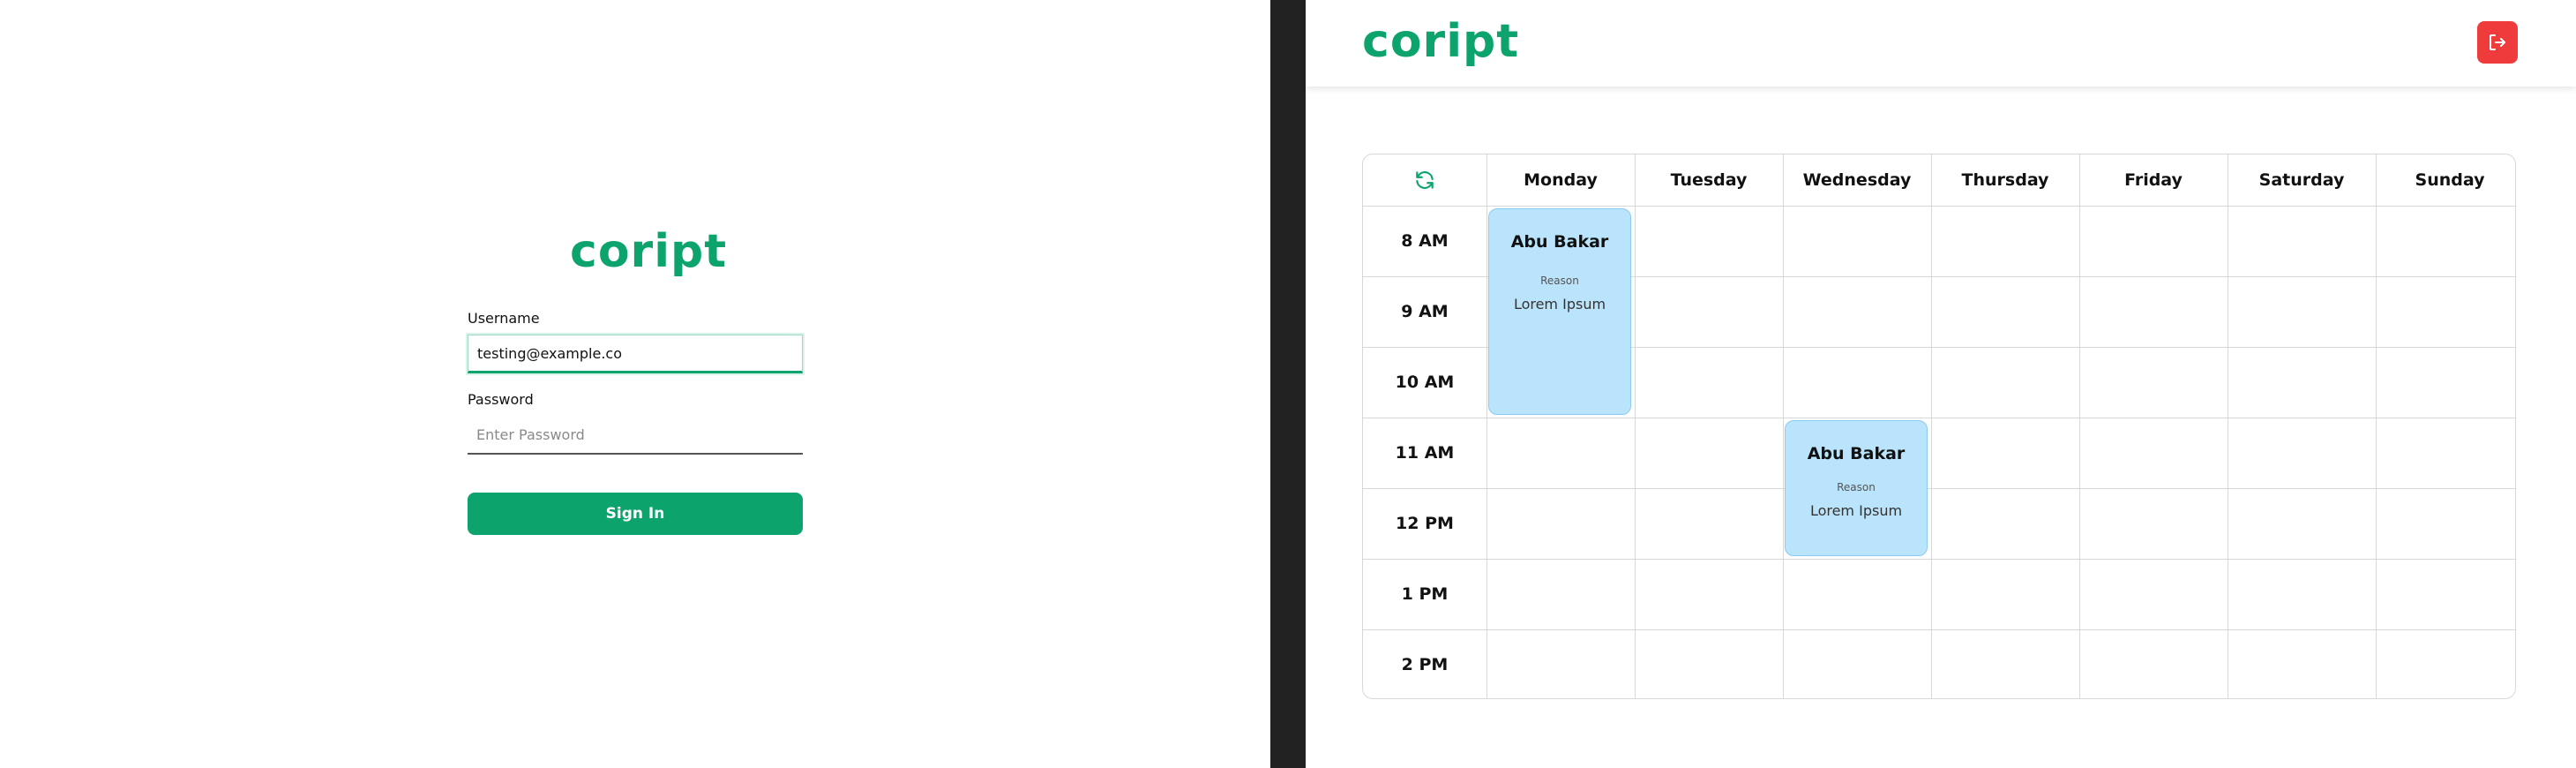  What do you see at coordinates (636, 435) in the screenshot?
I see `password-input` at bounding box center [636, 435].